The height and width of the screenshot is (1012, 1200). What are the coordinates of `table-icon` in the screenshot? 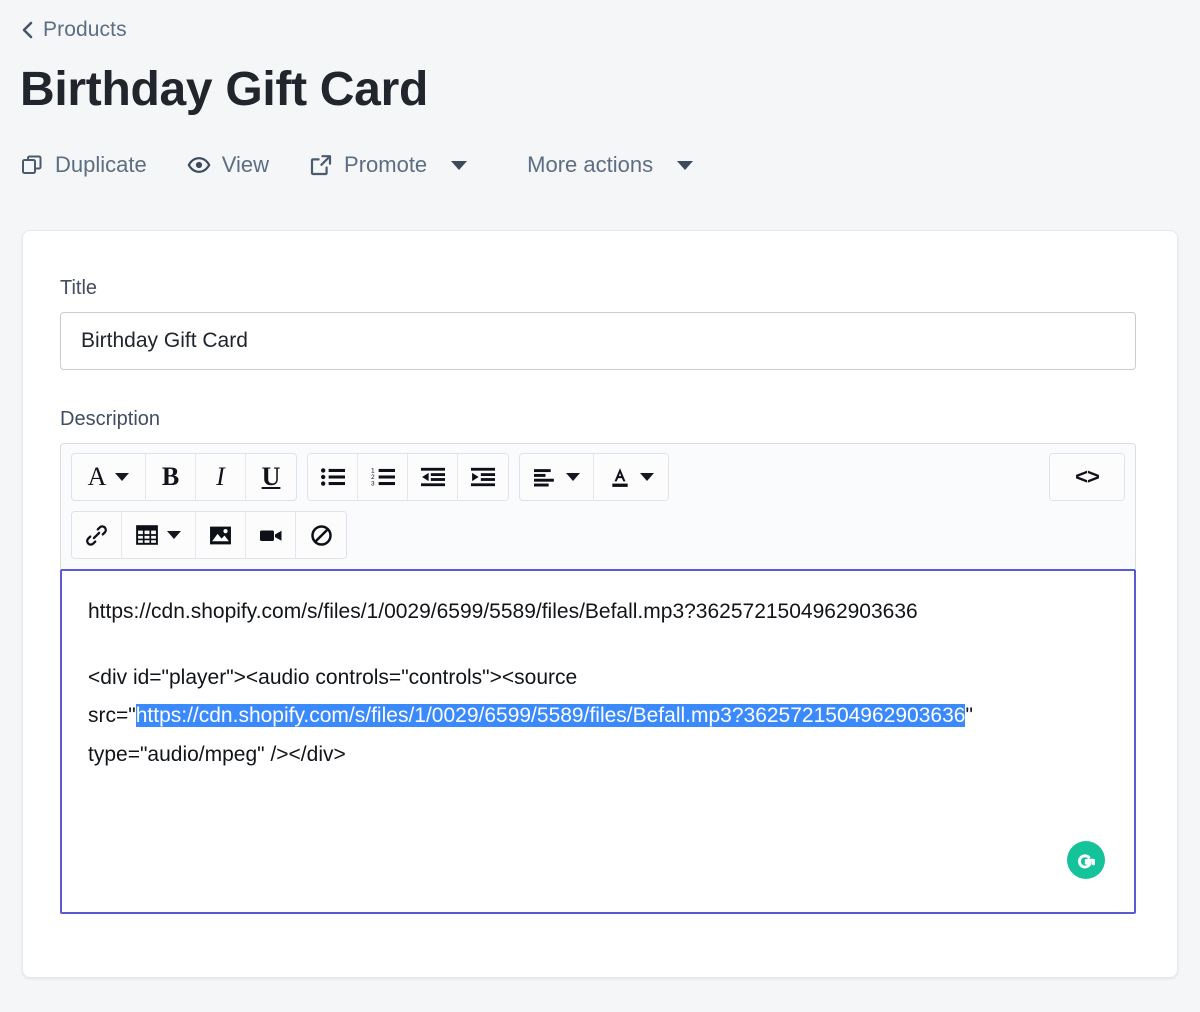 It's located at (147, 535).